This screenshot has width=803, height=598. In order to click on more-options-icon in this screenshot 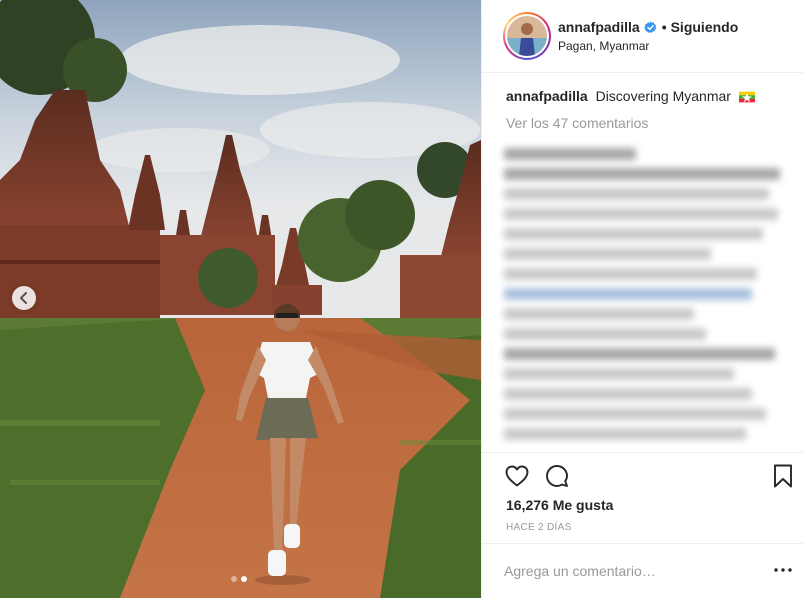, I will do `click(783, 570)`.